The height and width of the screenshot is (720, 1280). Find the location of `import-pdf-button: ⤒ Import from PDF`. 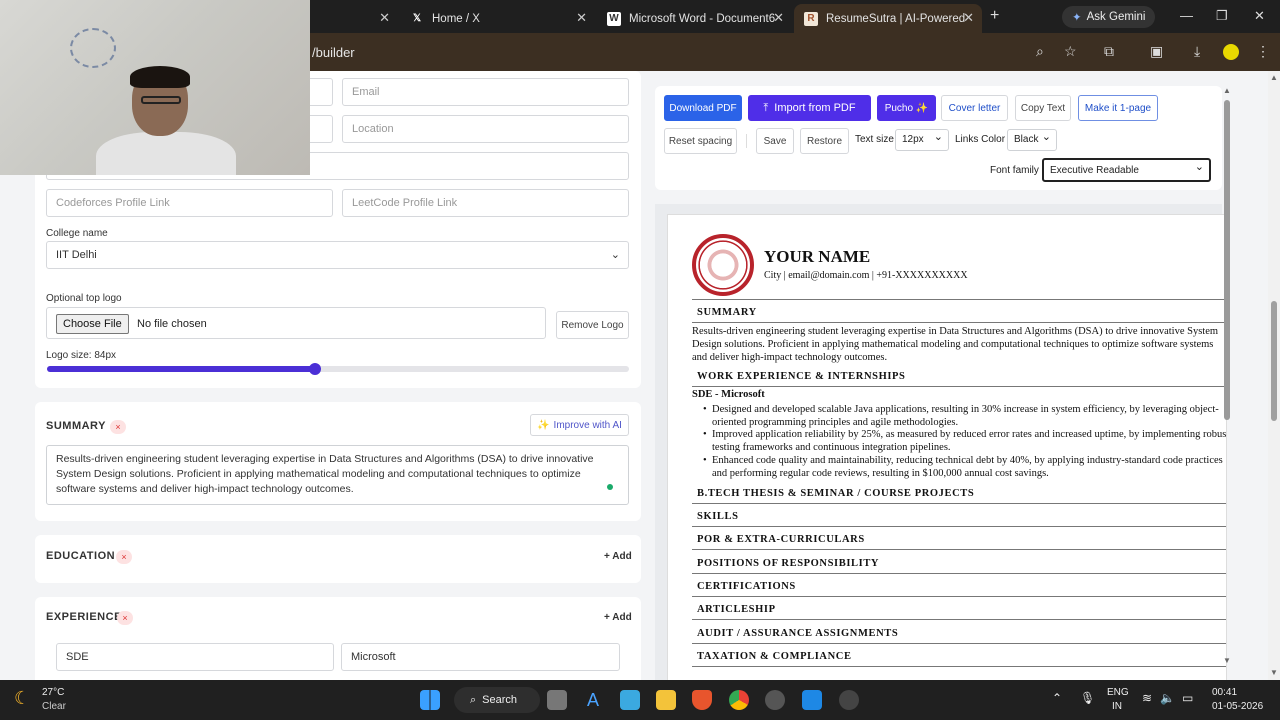

import-pdf-button: ⤒ Import from PDF is located at coordinates (809, 108).